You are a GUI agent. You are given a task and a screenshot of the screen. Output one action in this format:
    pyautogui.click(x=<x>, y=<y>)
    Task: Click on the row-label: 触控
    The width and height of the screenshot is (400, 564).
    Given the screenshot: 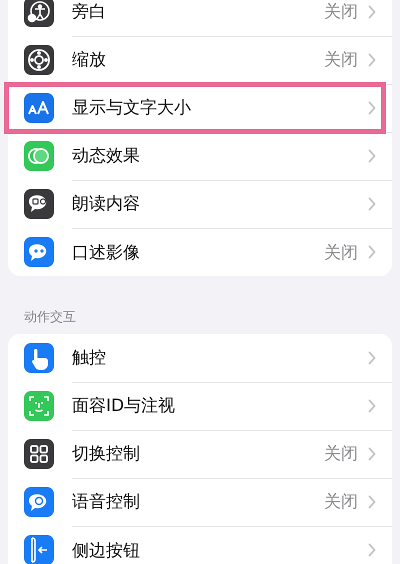 What is the action you would take?
    pyautogui.click(x=89, y=358)
    